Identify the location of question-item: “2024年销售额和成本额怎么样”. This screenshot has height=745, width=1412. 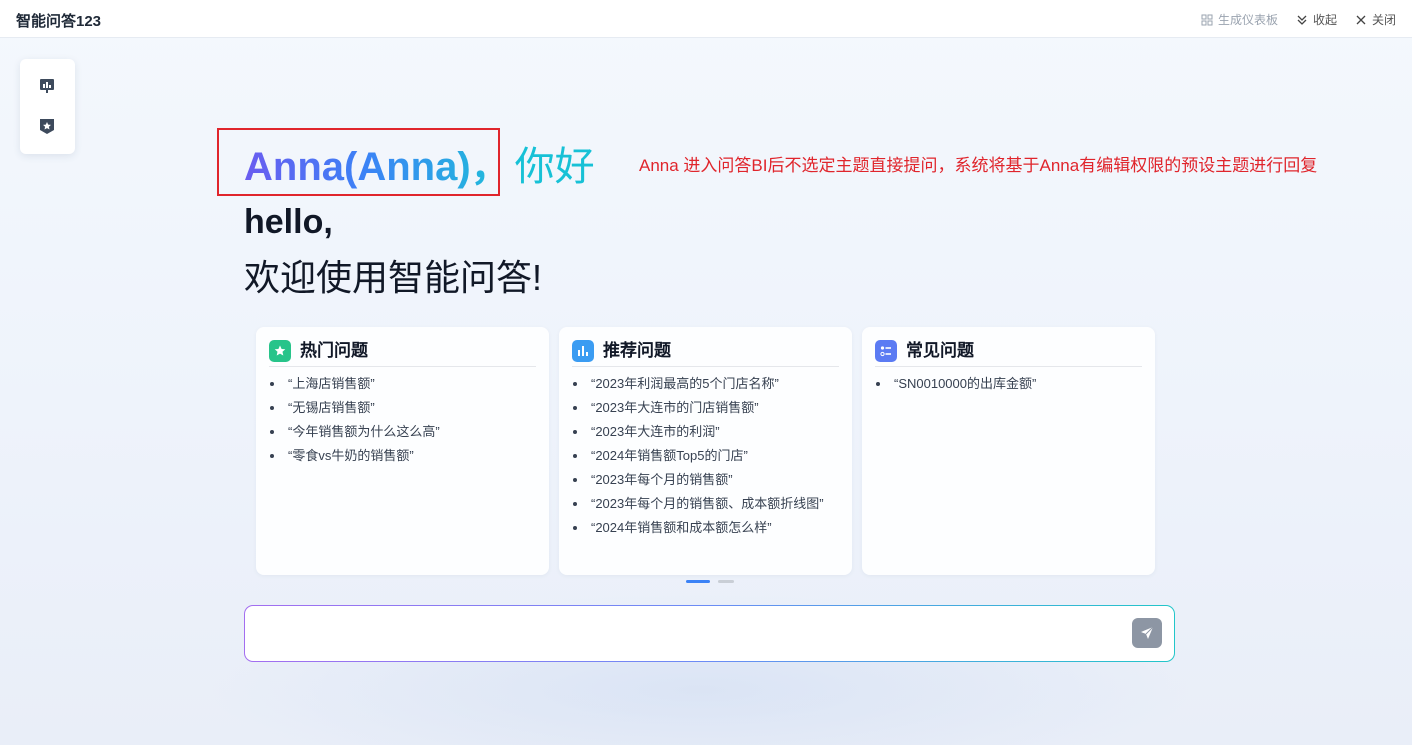
(704, 527).